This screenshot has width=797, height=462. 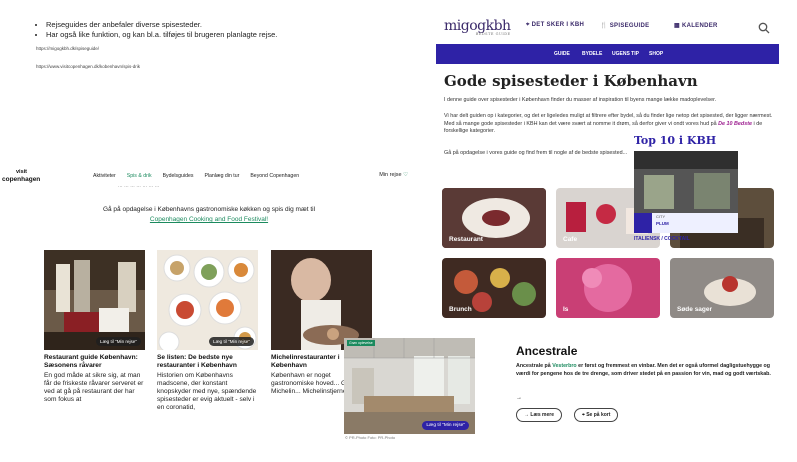 What do you see at coordinates (662, 239) in the screenshot?
I see `top10-category: ITALIENSK / COCKTAIL` at bounding box center [662, 239].